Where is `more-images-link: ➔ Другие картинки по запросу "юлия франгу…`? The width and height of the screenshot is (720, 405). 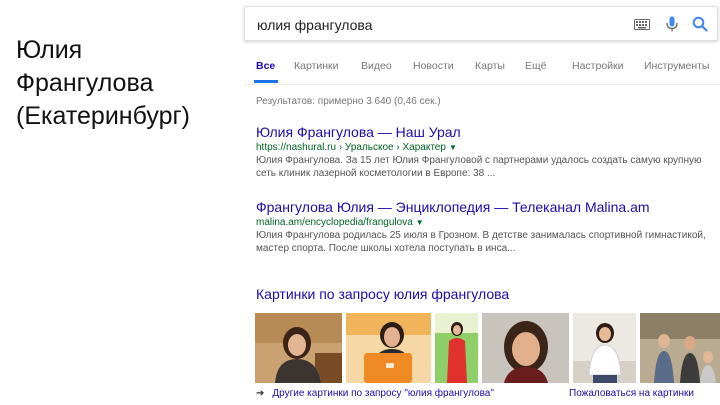 more-images-link: ➔ Другие картинки по запросу "юлия франгу… is located at coordinates (375, 393).